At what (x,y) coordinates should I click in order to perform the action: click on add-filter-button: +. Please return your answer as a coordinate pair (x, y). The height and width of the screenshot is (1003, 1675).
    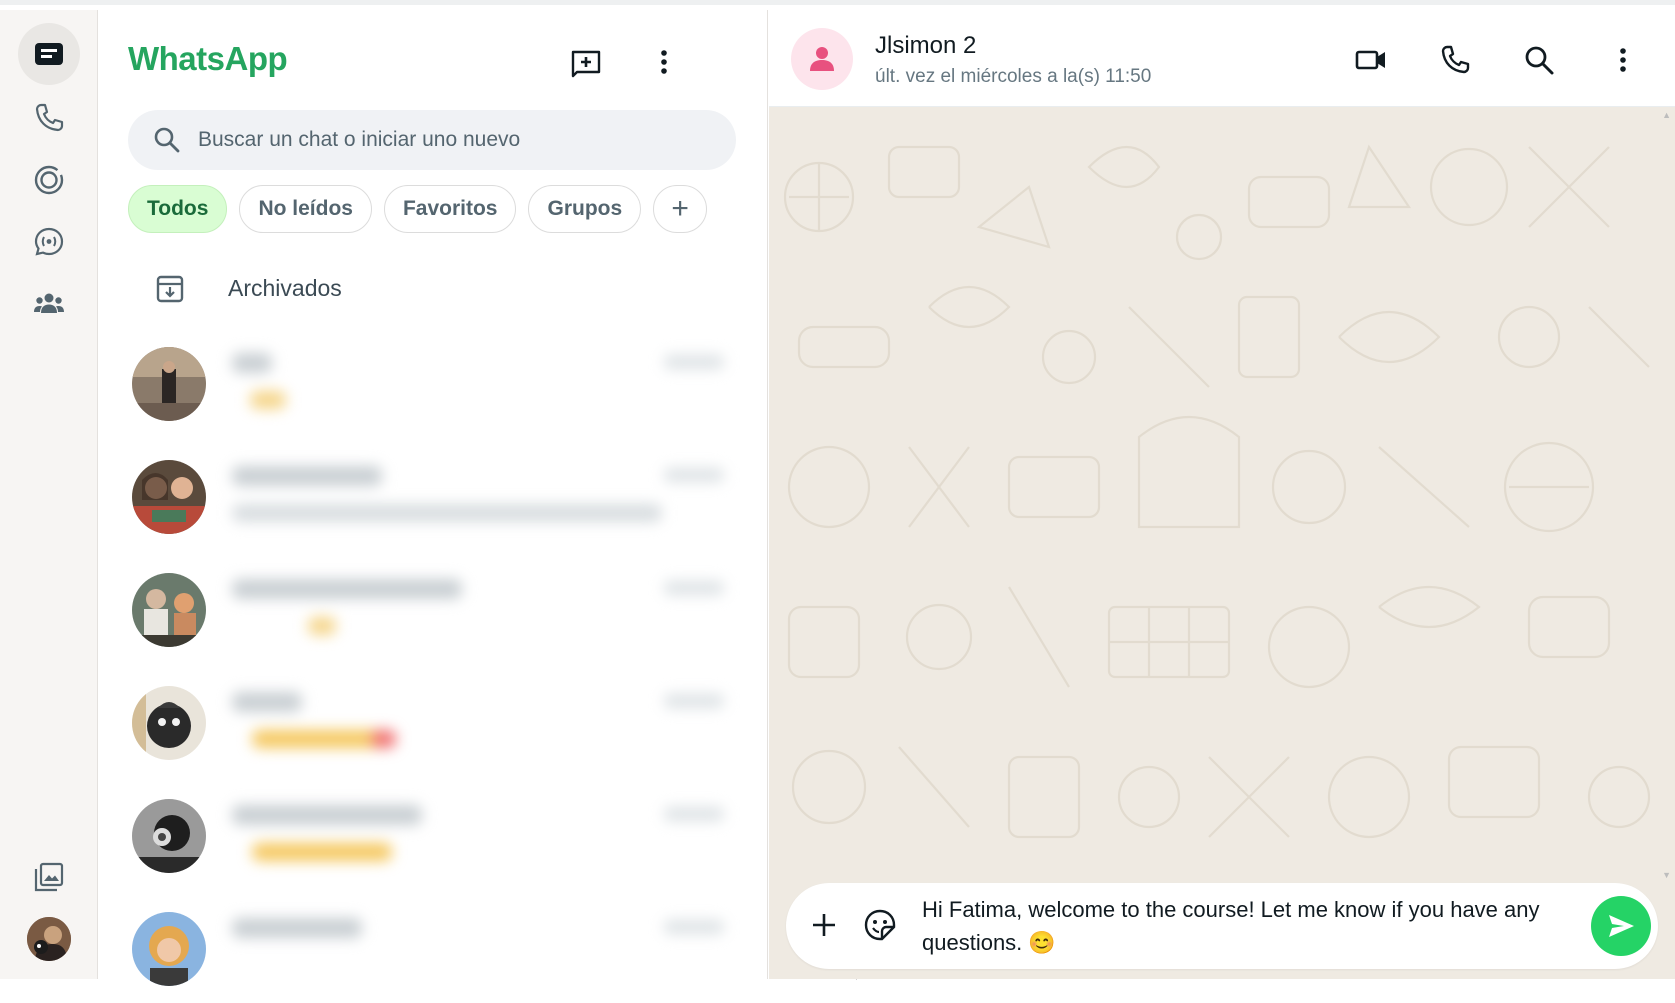
    Looking at the image, I should click on (680, 209).